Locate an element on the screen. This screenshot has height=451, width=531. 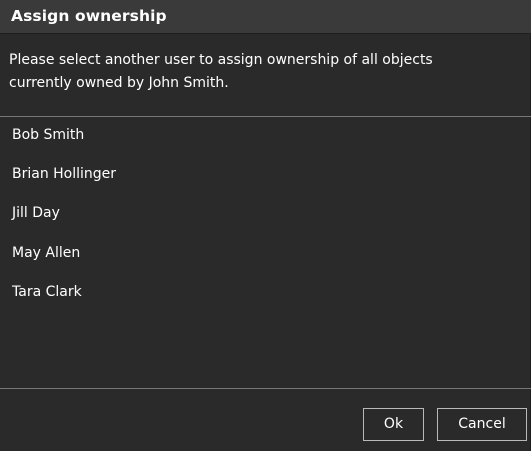
user-name: May Allen is located at coordinates (46, 253).